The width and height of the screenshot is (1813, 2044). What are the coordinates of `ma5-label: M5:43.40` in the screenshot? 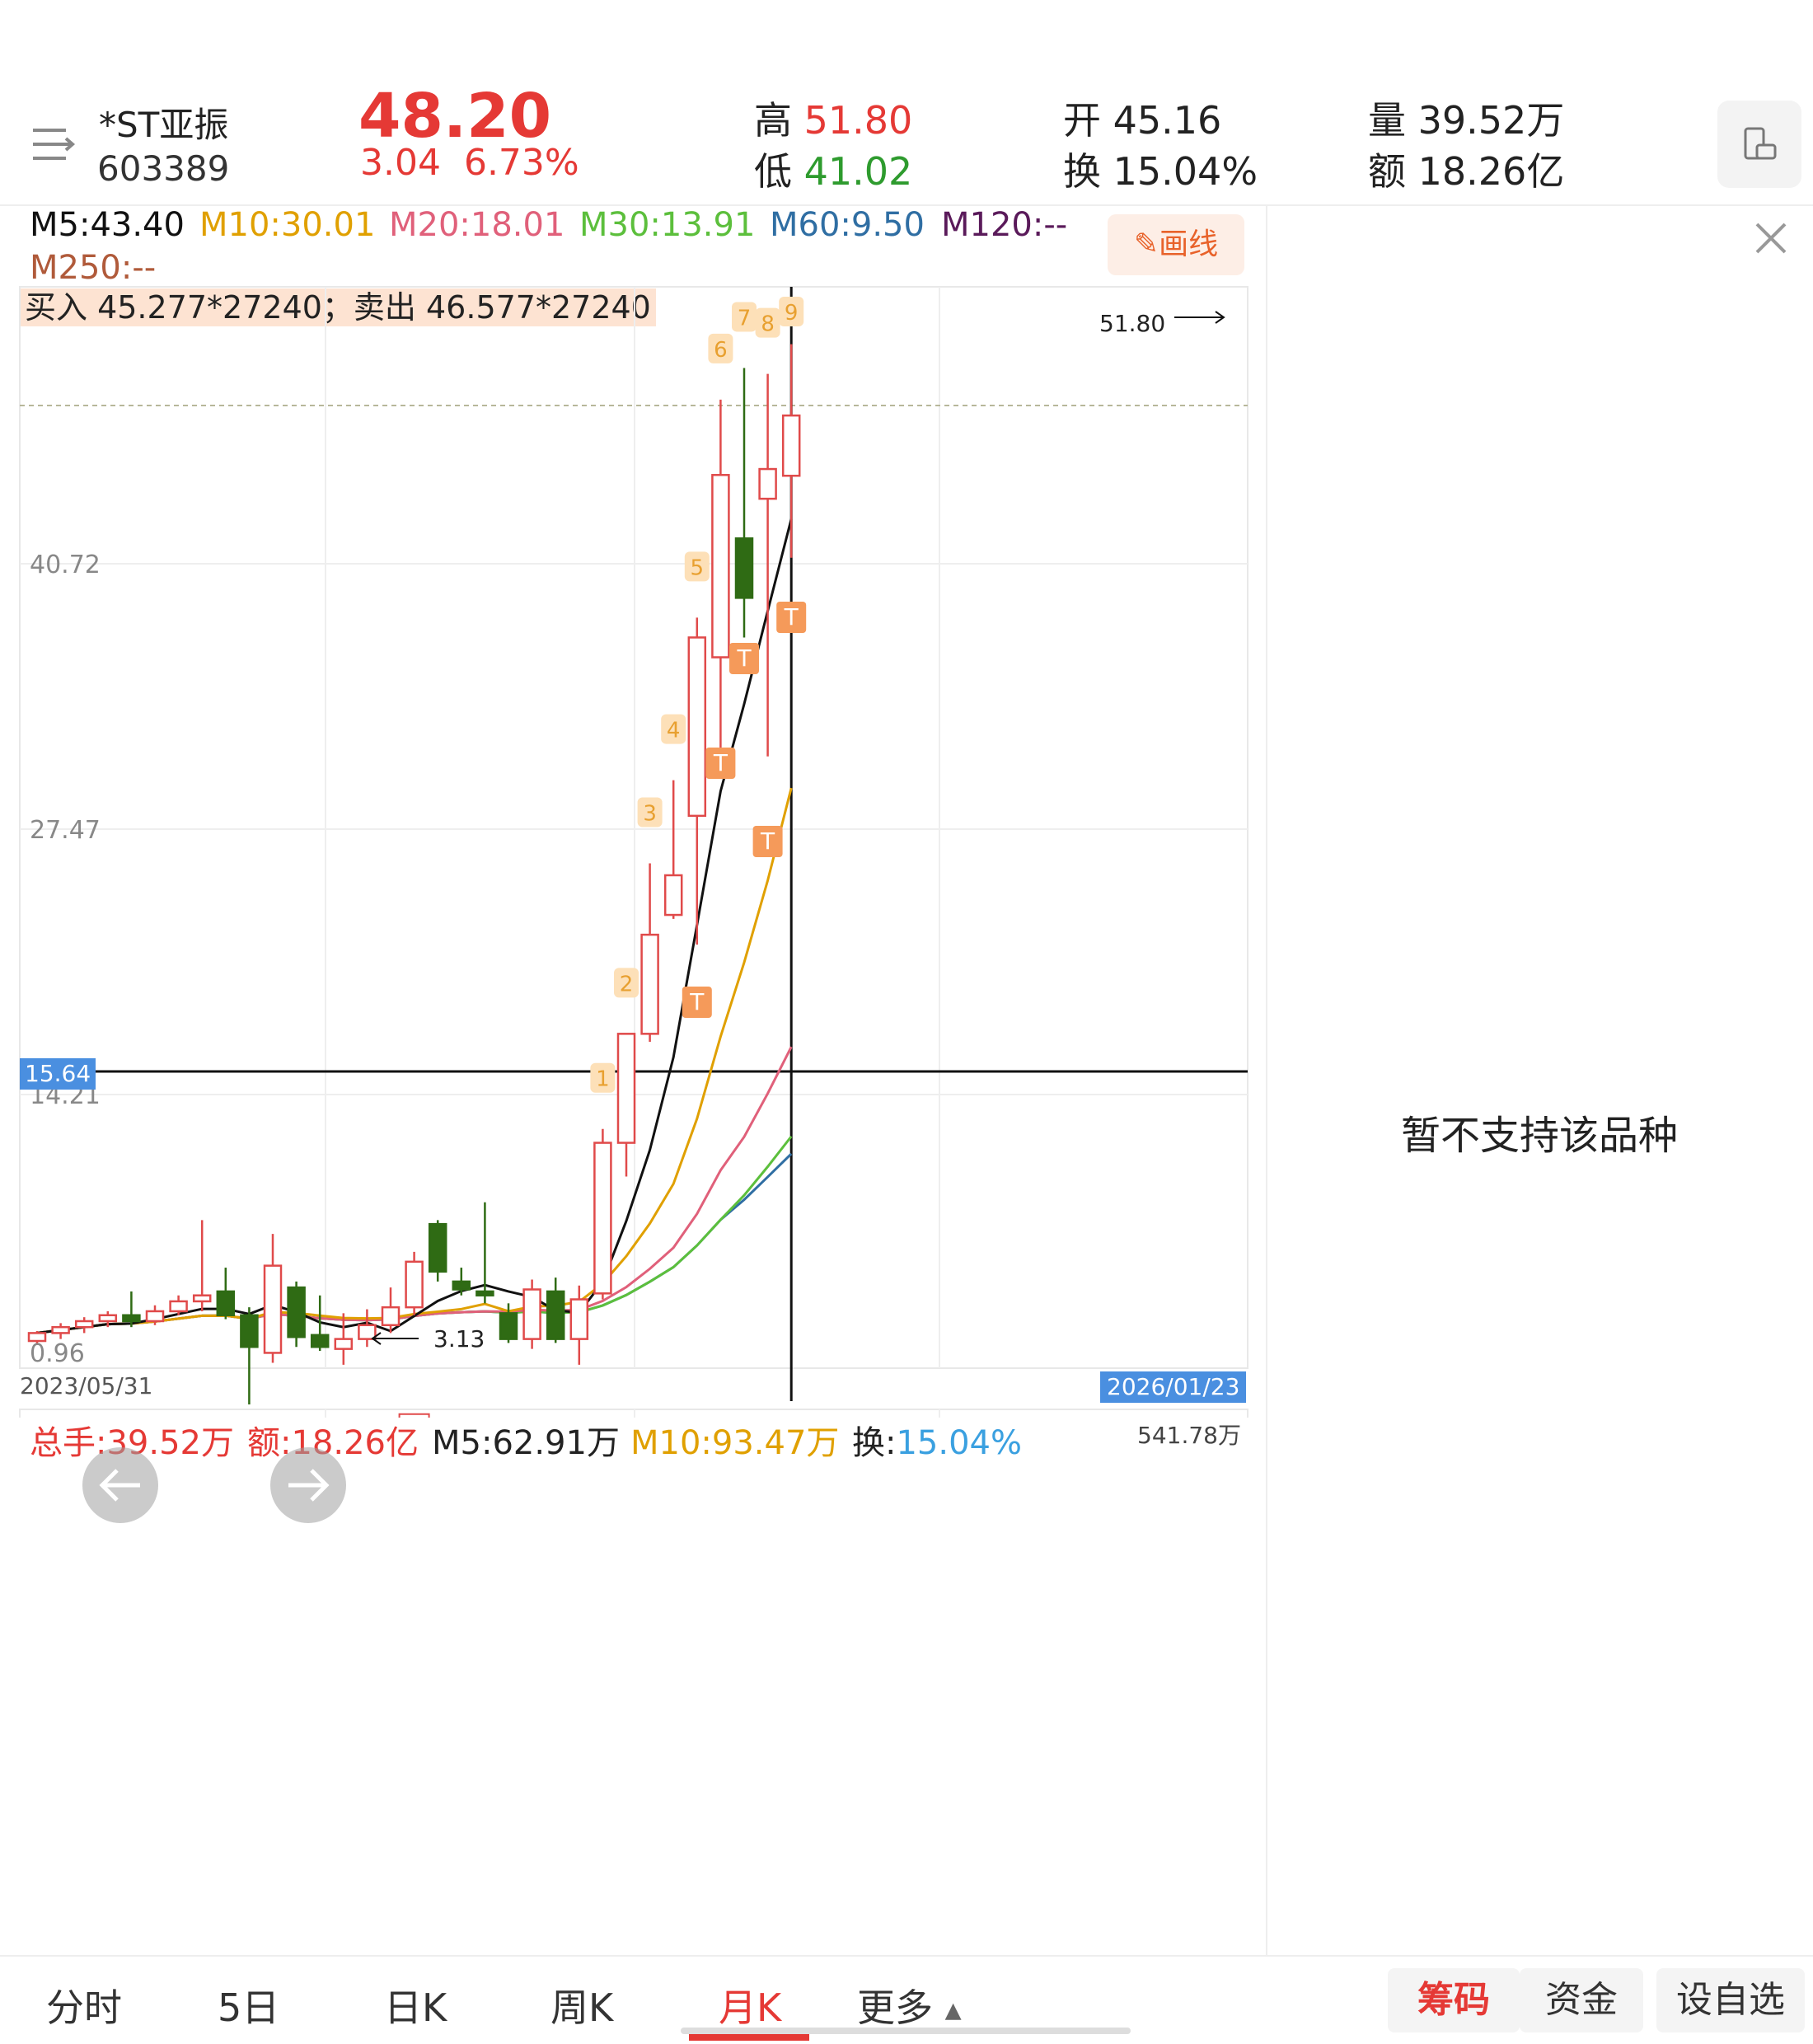 It's located at (107, 225).